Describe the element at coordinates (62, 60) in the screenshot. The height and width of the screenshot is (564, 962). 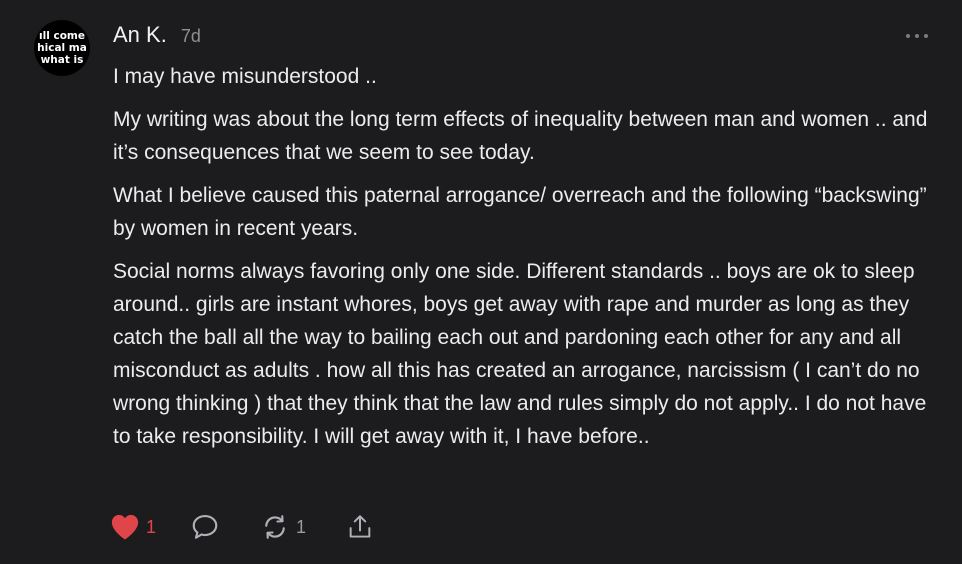
I see `avatar-text-line: what is` at that location.